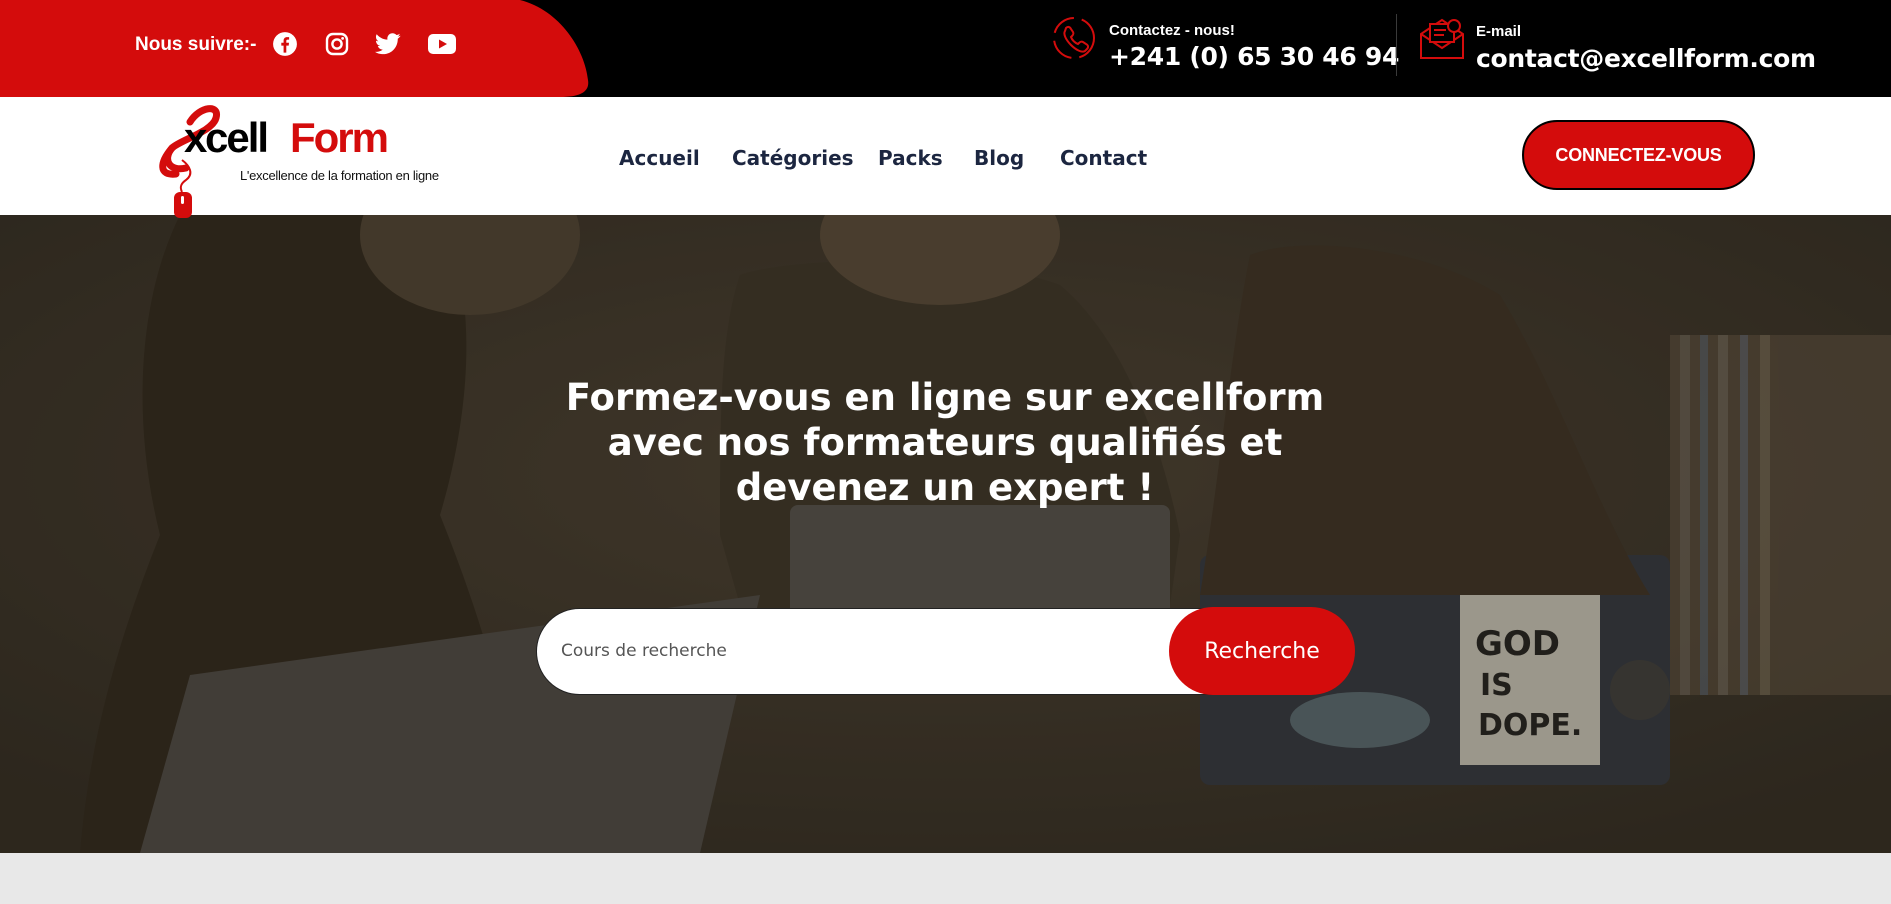 The height and width of the screenshot is (904, 1891). I want to click on excellform-logo: x cell Form, so click(292, 160).